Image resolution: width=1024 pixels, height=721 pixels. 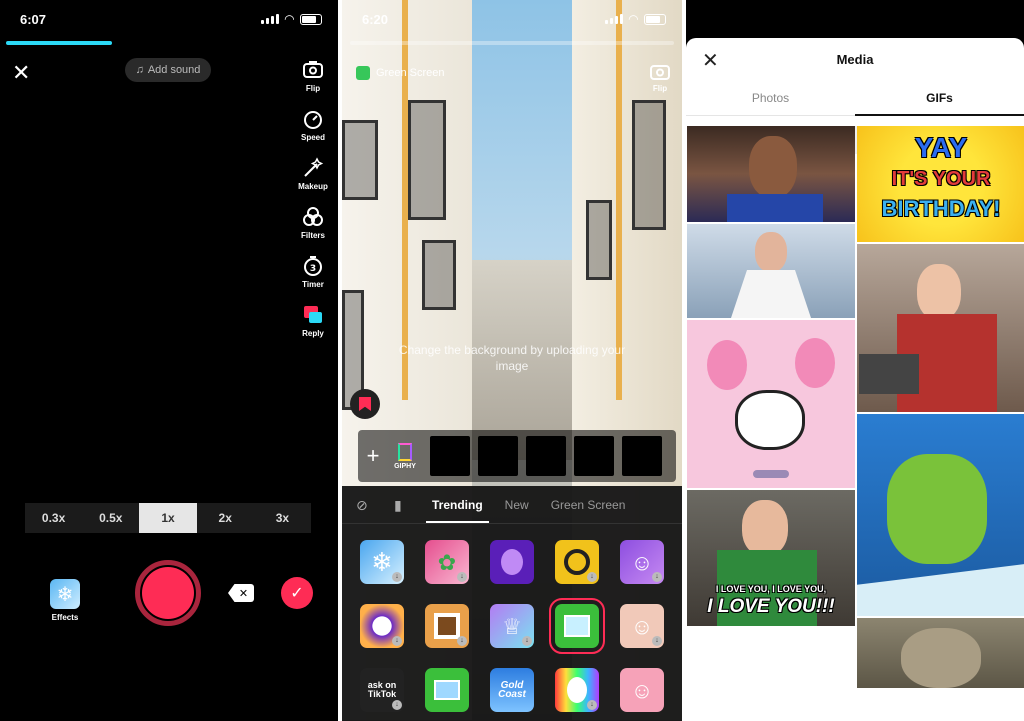 I want to click on wifi-icon: ◠, so click(x=633, y=19).